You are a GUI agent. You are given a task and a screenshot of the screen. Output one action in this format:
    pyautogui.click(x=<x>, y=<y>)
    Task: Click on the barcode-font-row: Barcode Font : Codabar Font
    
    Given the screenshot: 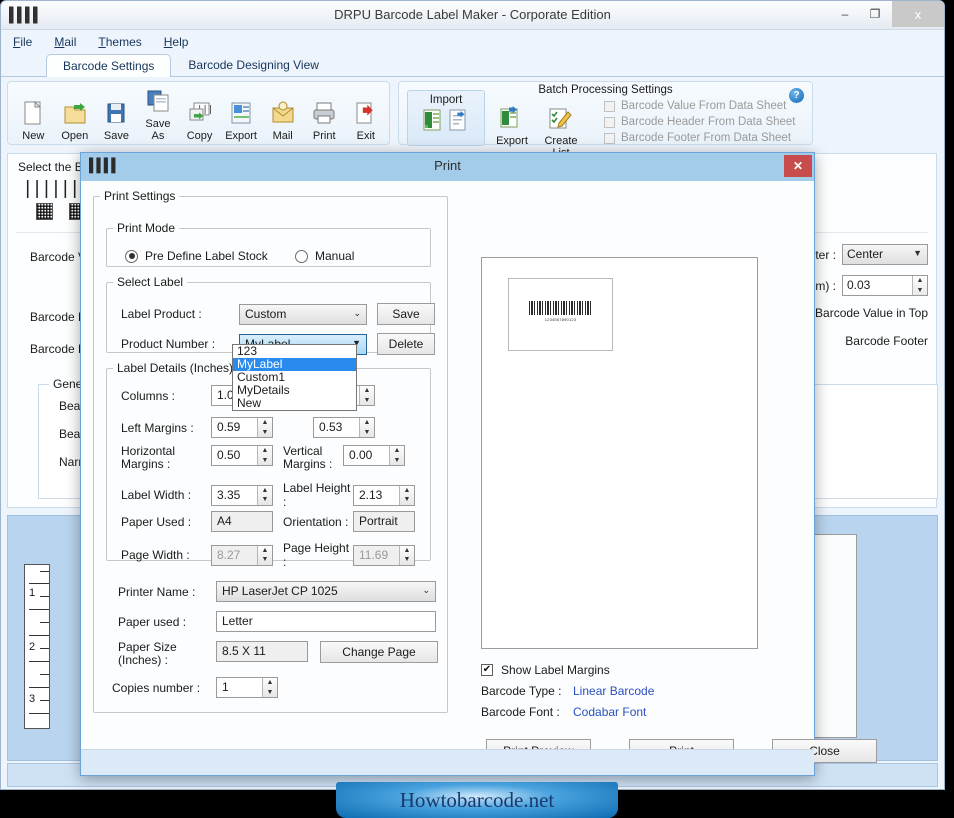 What is the action you would take?
    pyautogui.click(x=631, y=712)
    